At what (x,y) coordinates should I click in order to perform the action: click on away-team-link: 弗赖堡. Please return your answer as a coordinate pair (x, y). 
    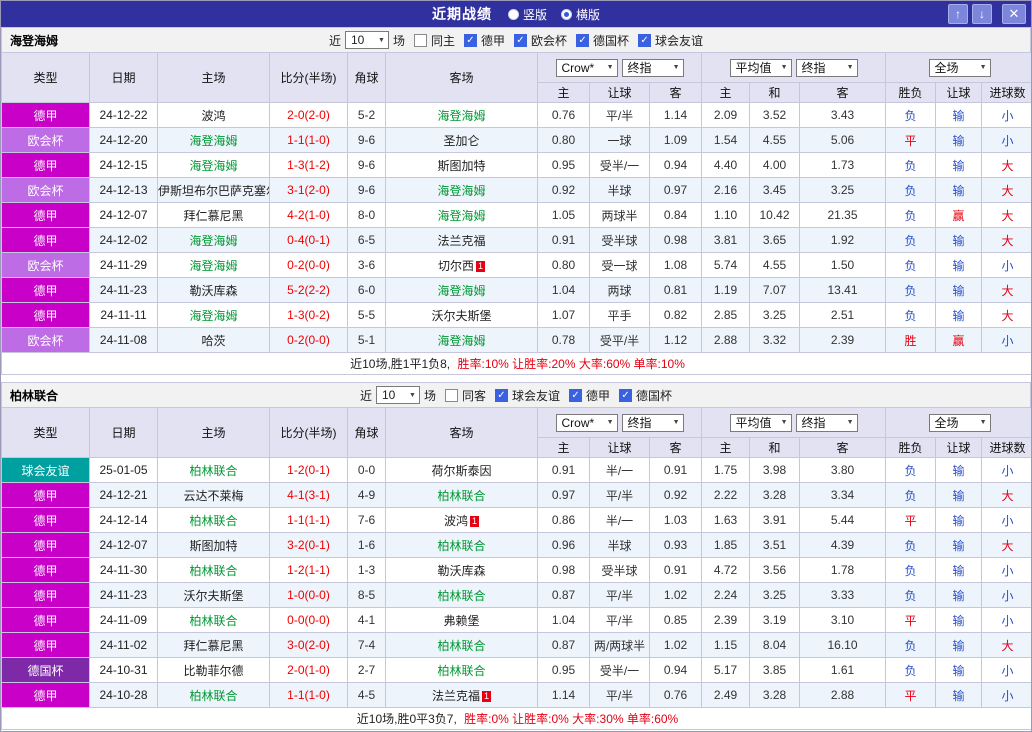
    Looking at the image, I should click on (461, 620).